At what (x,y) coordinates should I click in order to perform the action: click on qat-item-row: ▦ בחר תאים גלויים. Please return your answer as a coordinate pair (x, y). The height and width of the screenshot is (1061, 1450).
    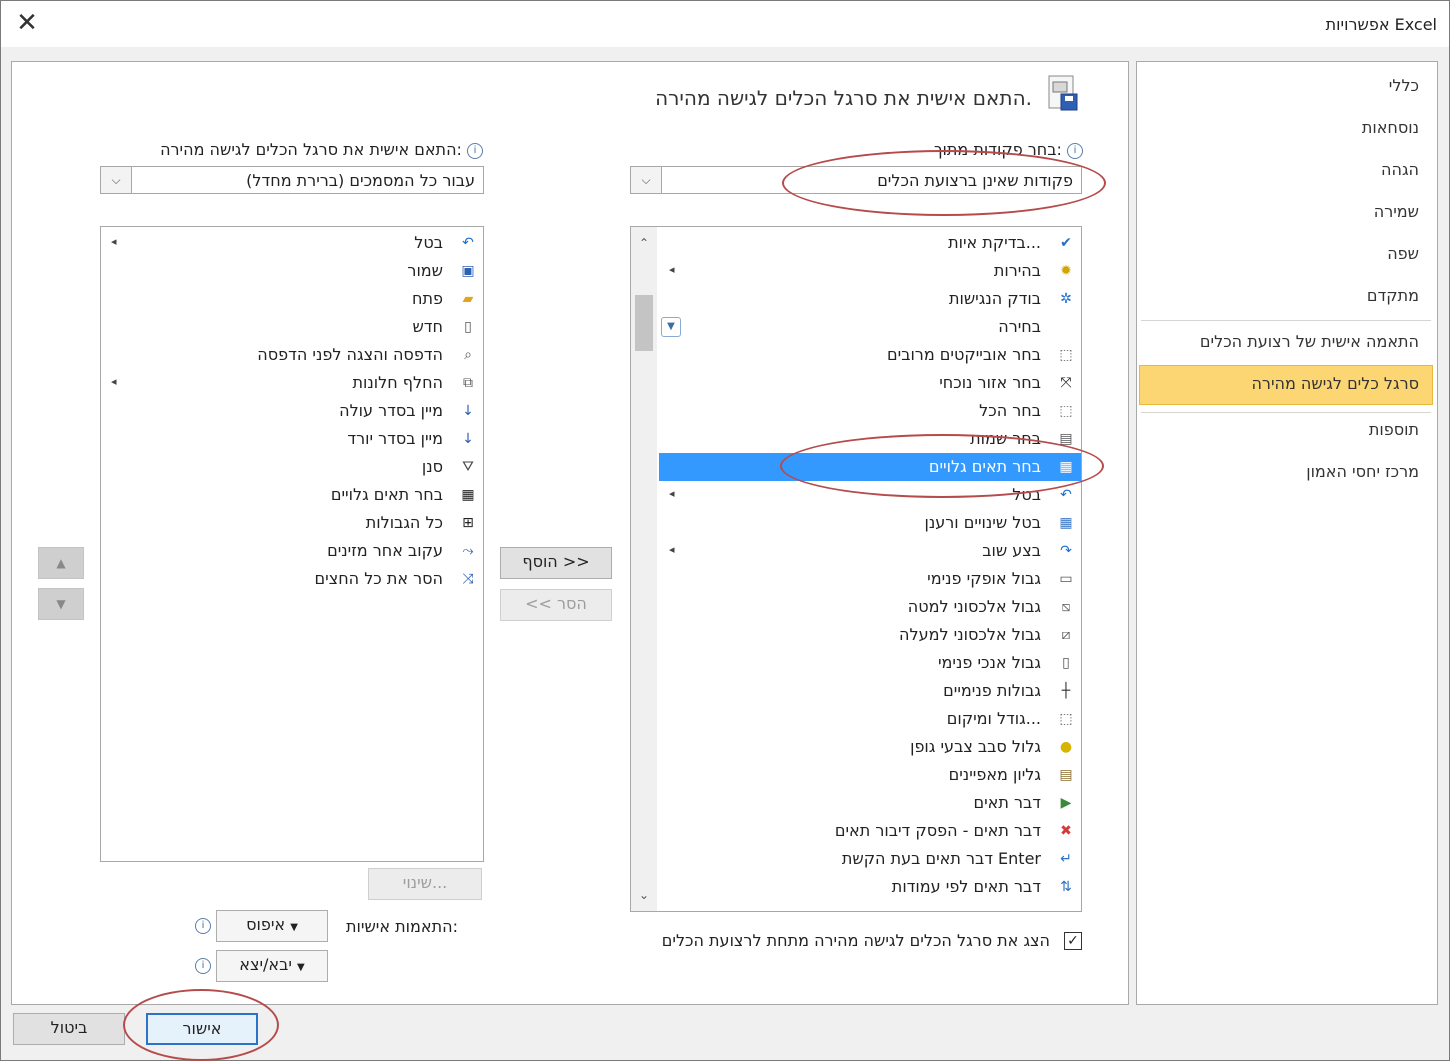
    Looking at the image, I should click on (292, 495).